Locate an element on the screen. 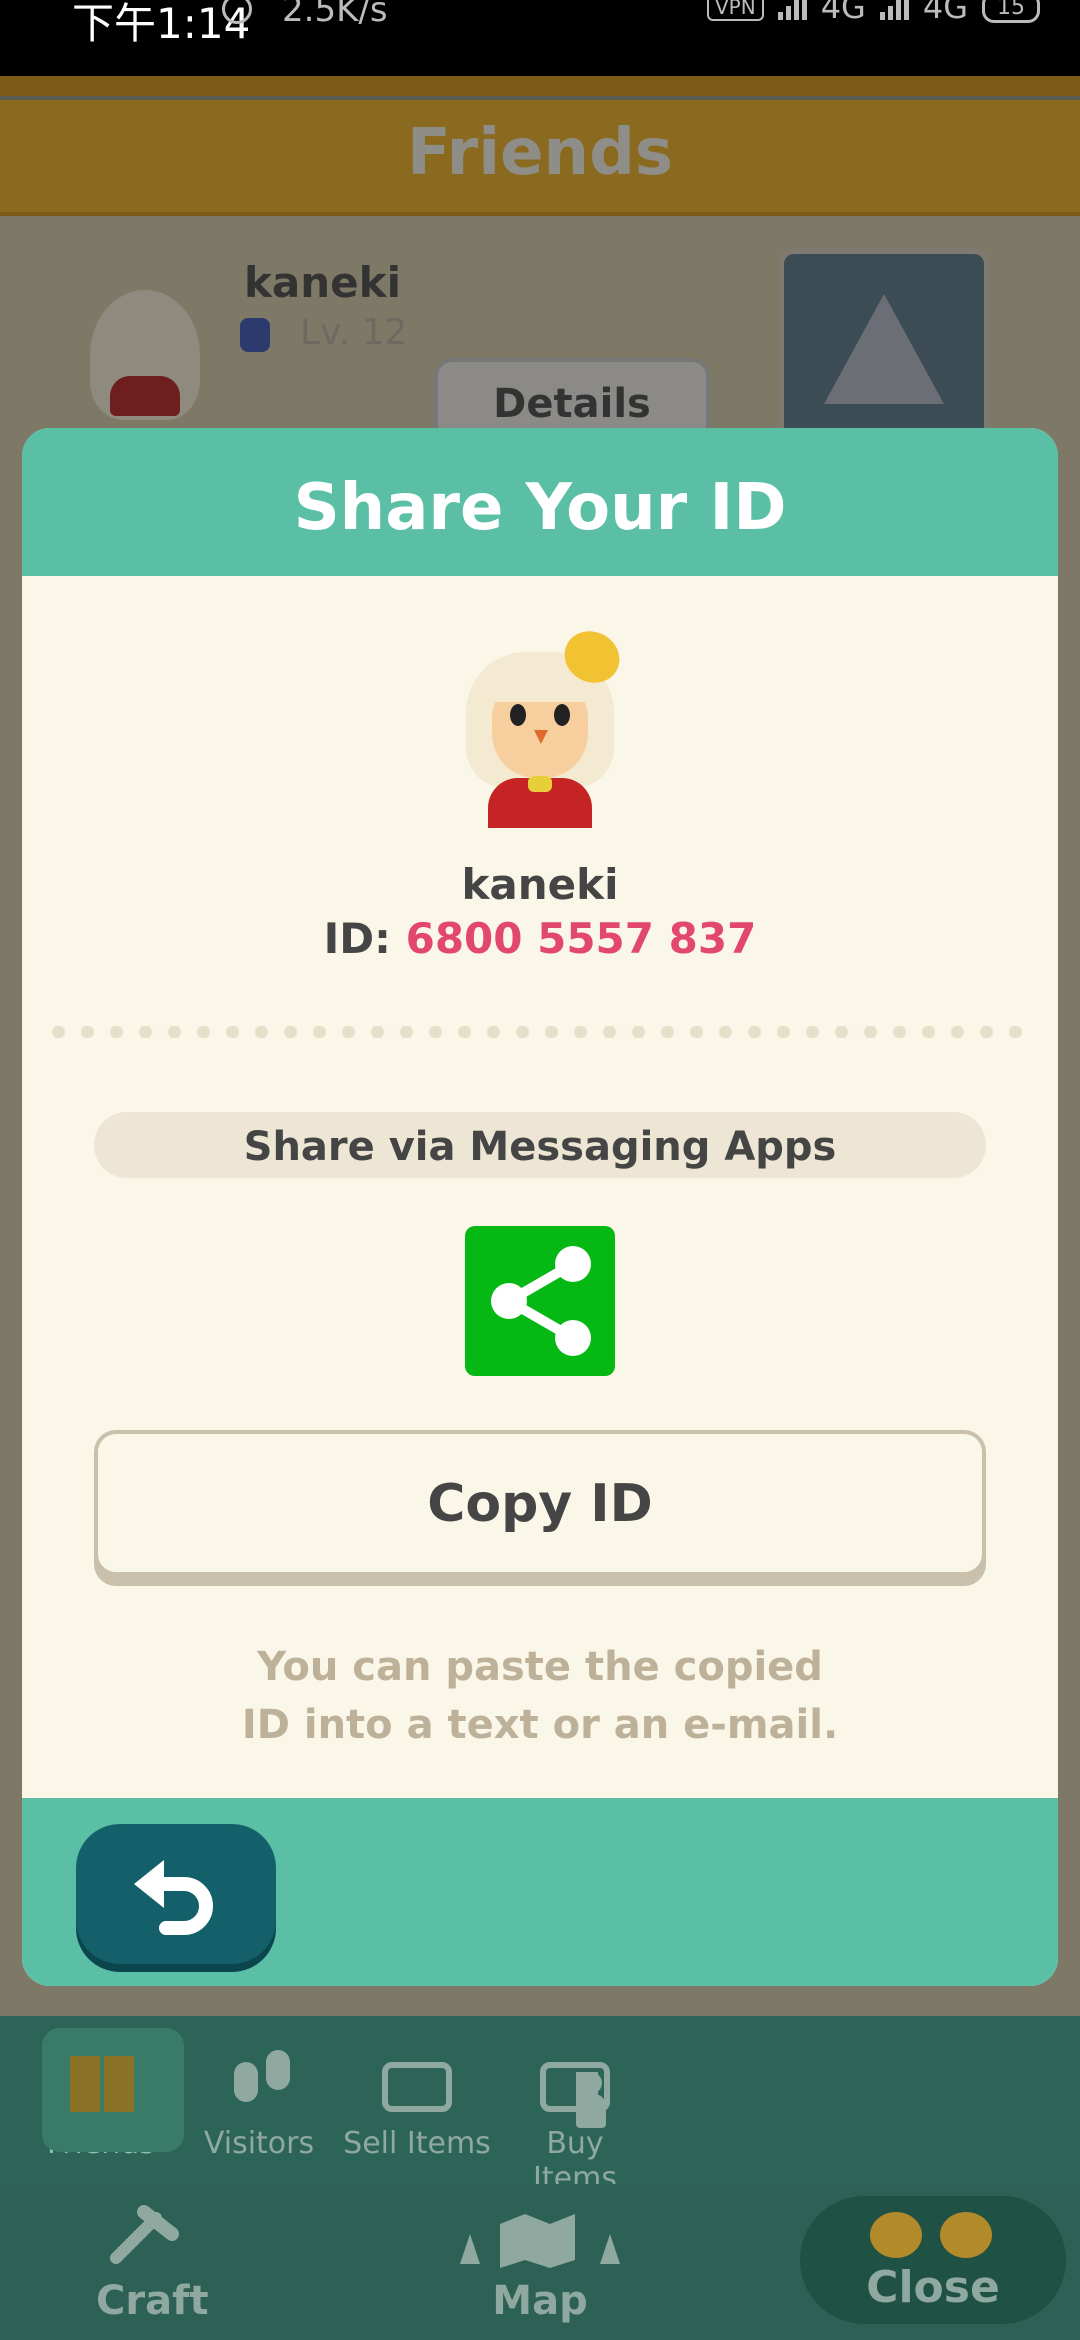  signal-icon is located at coordinates (792, 10).